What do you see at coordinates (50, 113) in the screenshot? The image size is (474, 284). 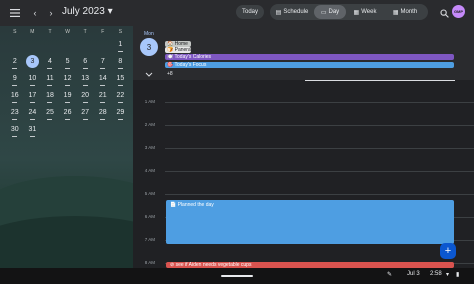 I see `mini-calendar-day: 25` at bounding box center [50, 113].